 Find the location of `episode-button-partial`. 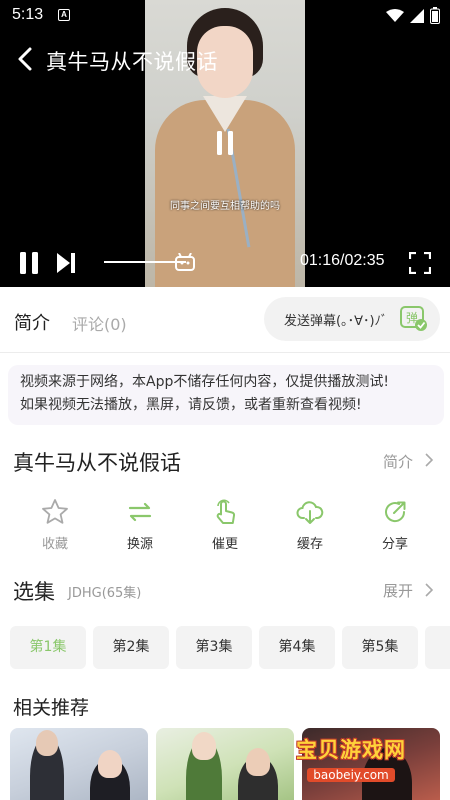

episode-button-partial is located at coordinates (437, 647).